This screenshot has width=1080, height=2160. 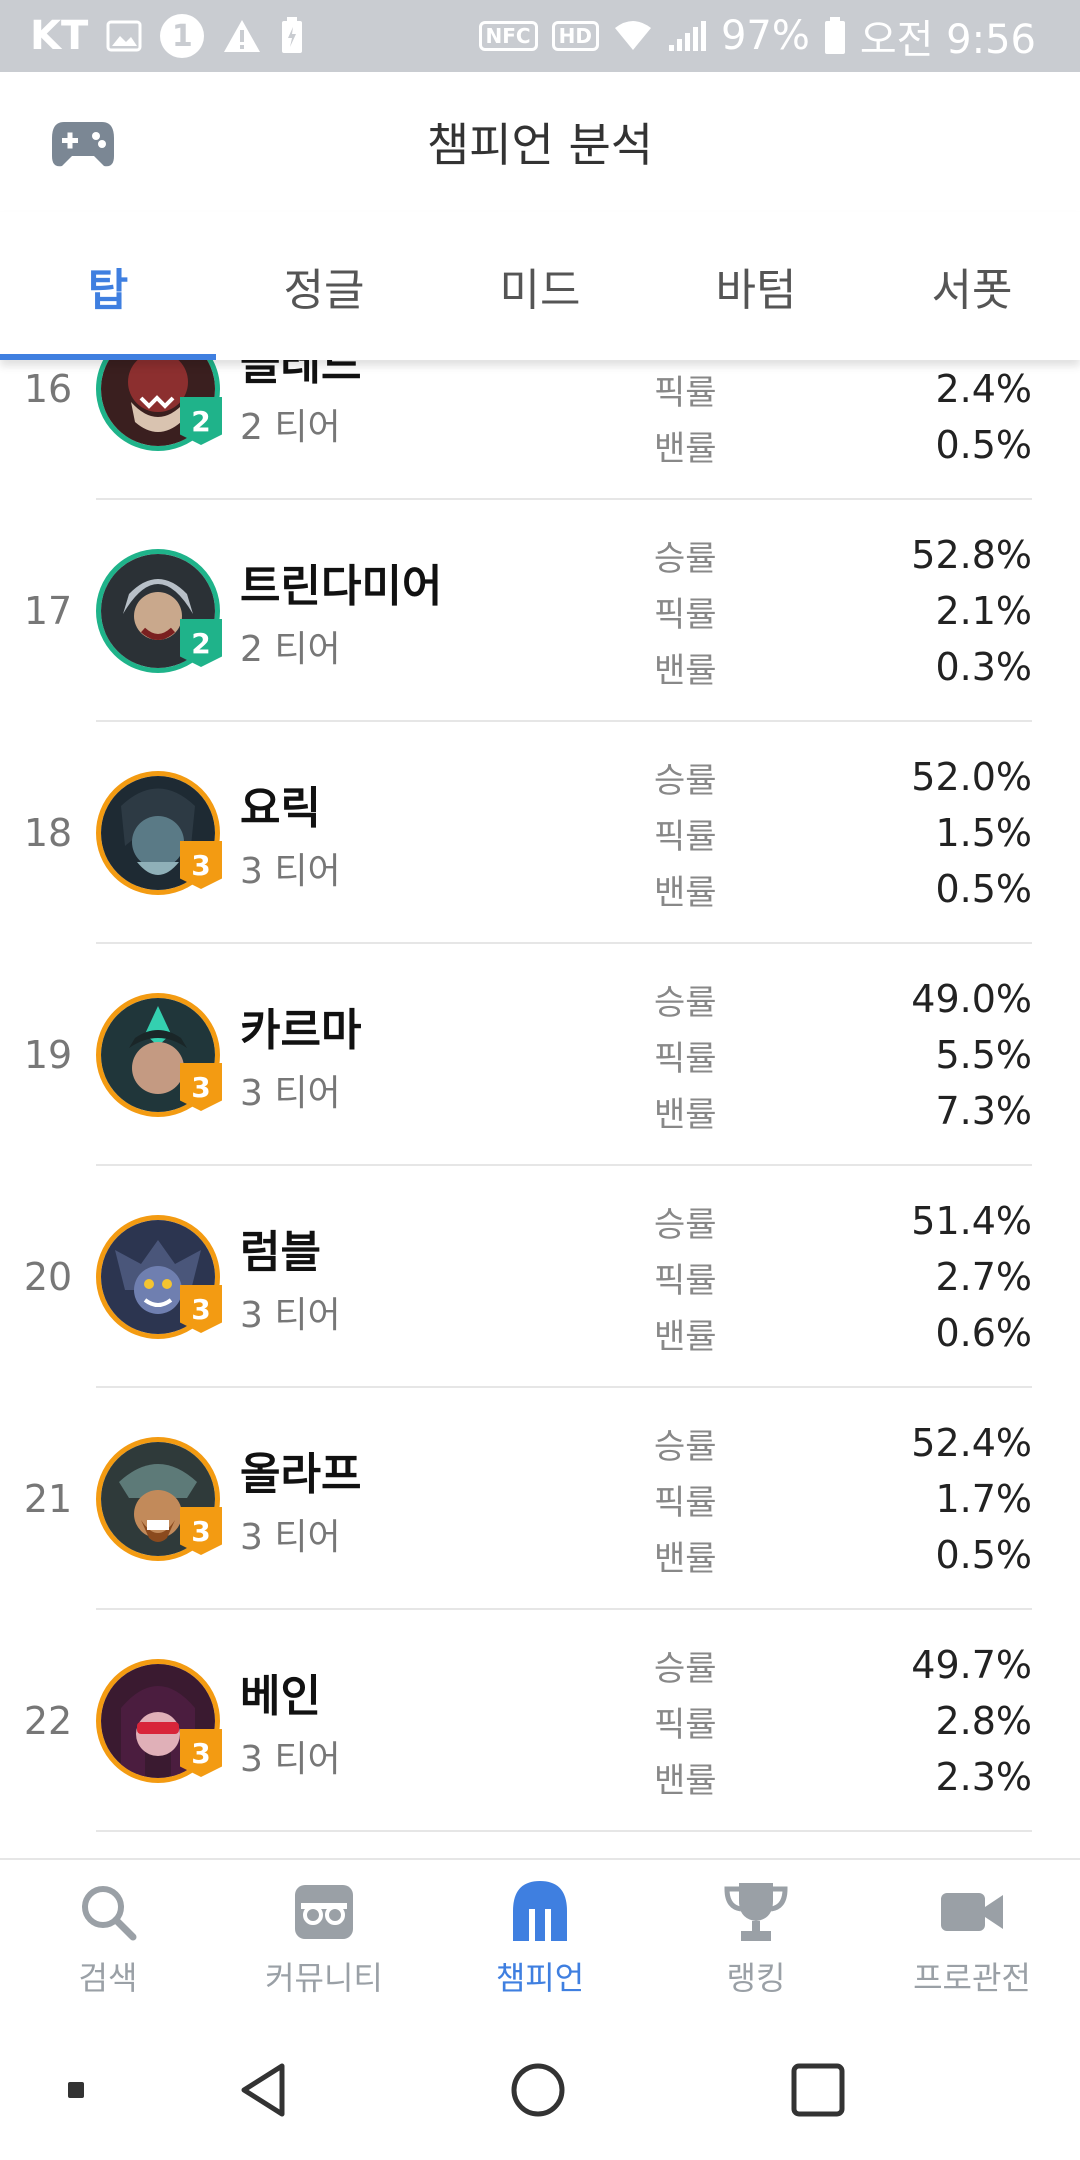 I want to click on ban-rate-line: 밴률 7.3%, so click(x=843, y=1111).